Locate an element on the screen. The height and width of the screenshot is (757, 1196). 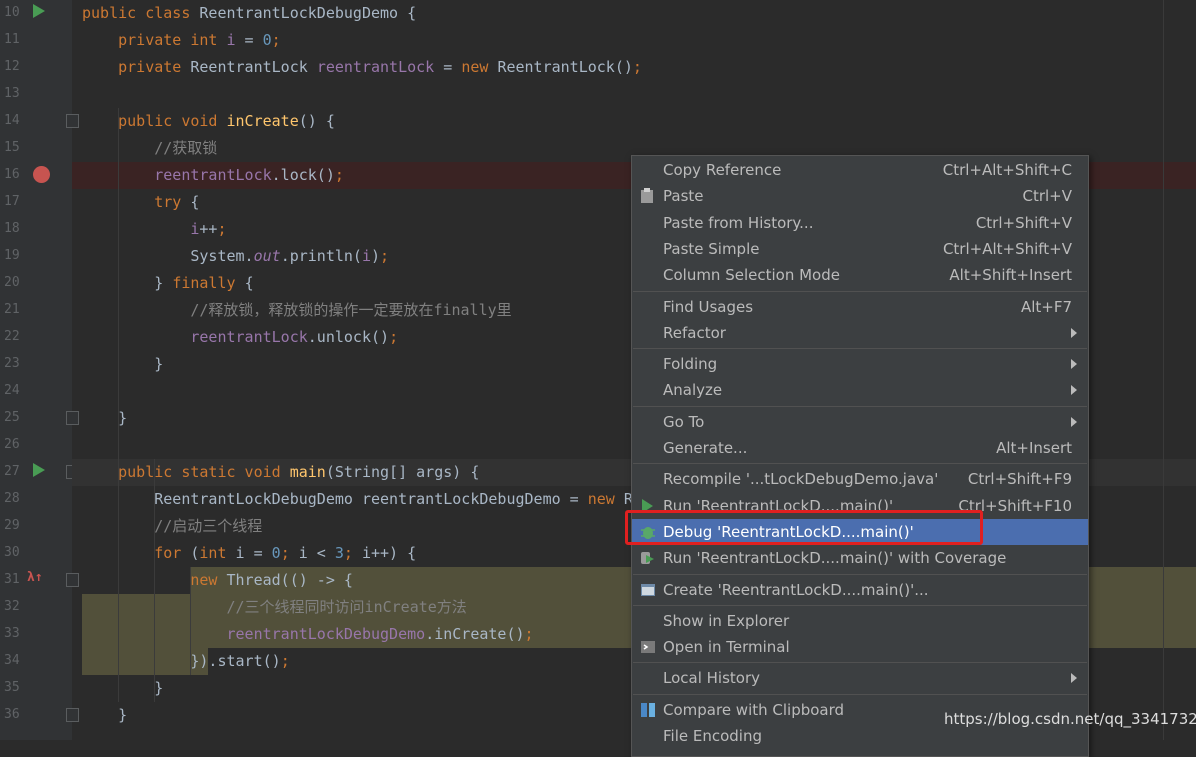
gutter-line: 29 is located at coordinates (36, 526).